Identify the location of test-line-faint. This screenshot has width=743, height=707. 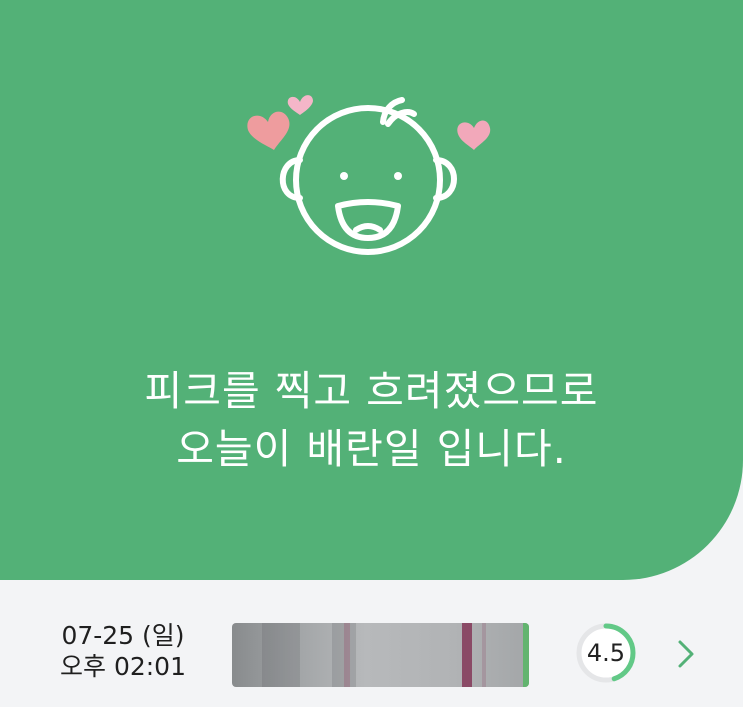
(484, 655).